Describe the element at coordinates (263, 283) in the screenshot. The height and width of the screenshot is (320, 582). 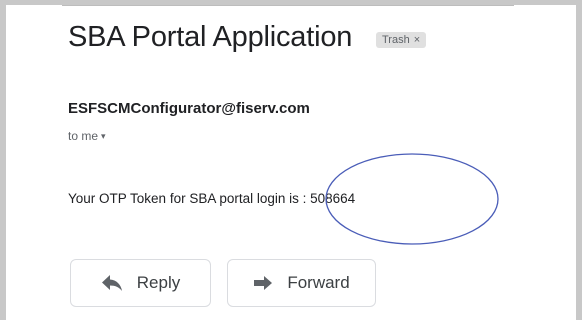
I see `forward-arrow-icon` at that location.